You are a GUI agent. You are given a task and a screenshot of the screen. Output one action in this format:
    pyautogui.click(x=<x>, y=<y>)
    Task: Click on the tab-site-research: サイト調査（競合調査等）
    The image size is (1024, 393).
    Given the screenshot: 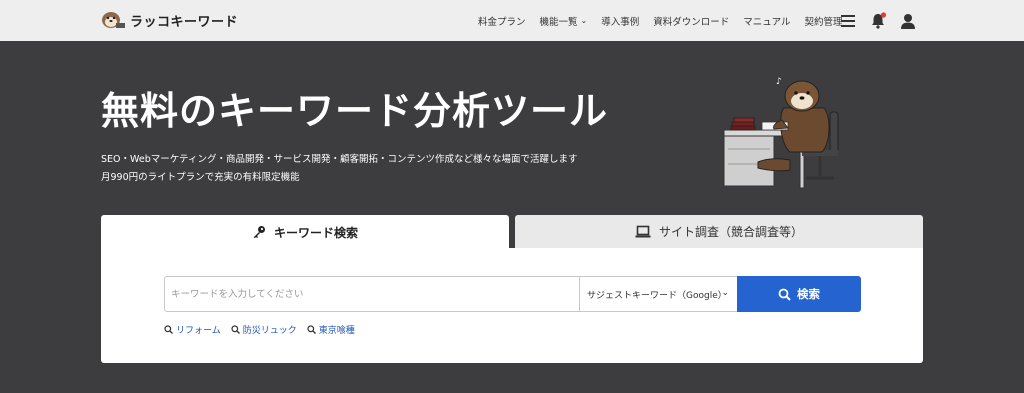 What is the action you would take?
    pyautogui.click(x=719, y=231)
    